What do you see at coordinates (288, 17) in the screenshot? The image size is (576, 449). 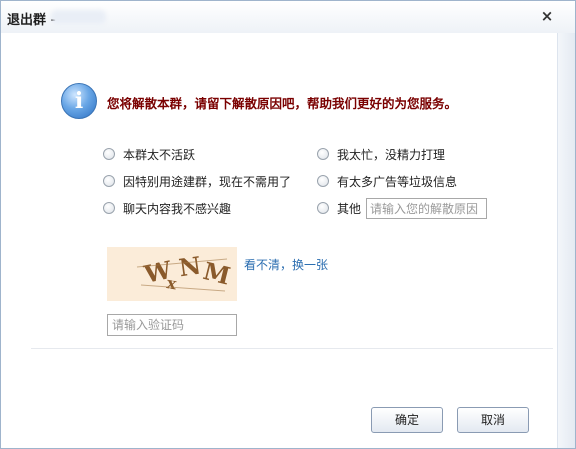 I see `dialog-titlebar: 退出群 - ×` at bounding box center [288, 17].